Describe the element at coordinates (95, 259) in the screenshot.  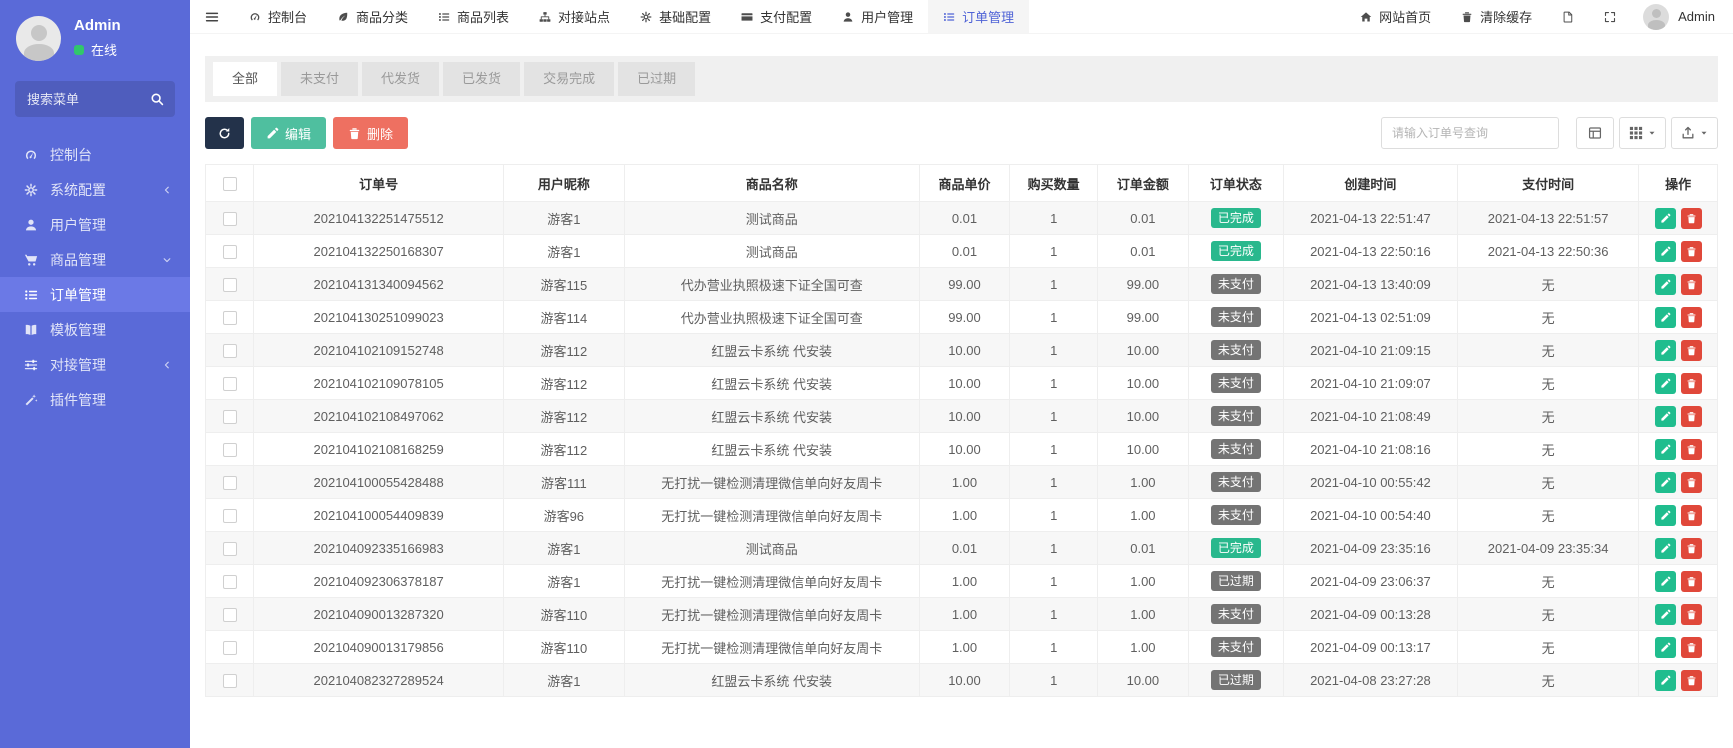
I see `sidebar-item-goods-manage: 商品管理` at that location.